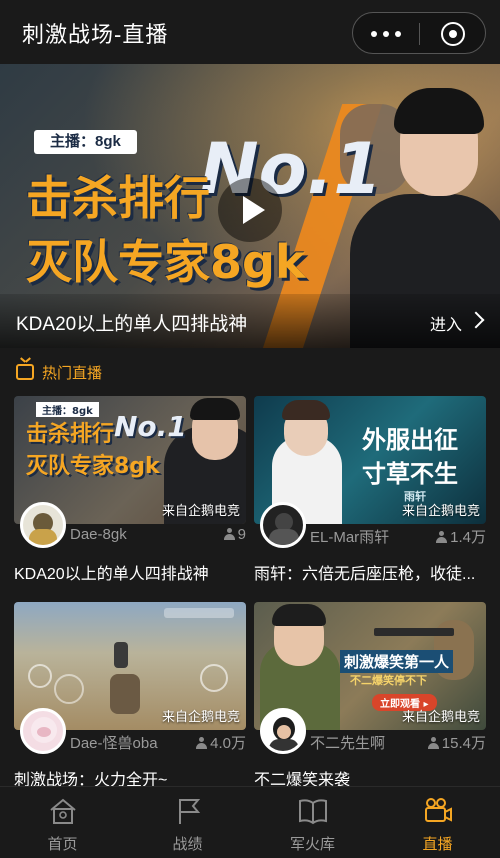 The image size is (500, 858). I want to click on top-bar: 刺激战场-直播, so click(250, 32).